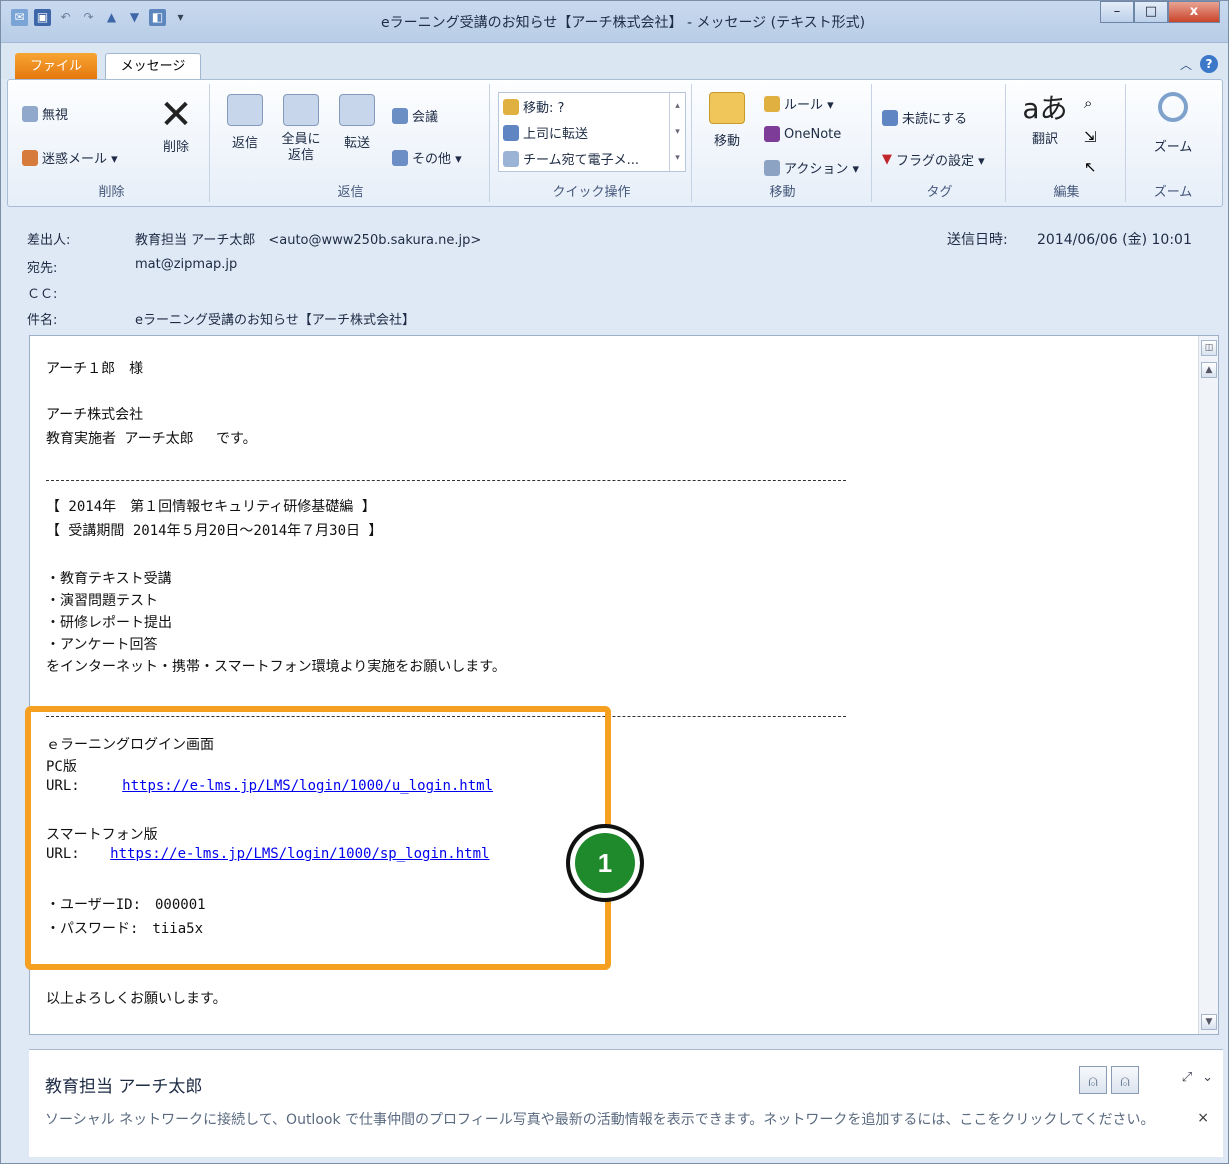 This screenshot has height=1164, width=1229. Describe the element at coordinates (301, 110) in the screenshot. I see `reply-all-icon` at that location.